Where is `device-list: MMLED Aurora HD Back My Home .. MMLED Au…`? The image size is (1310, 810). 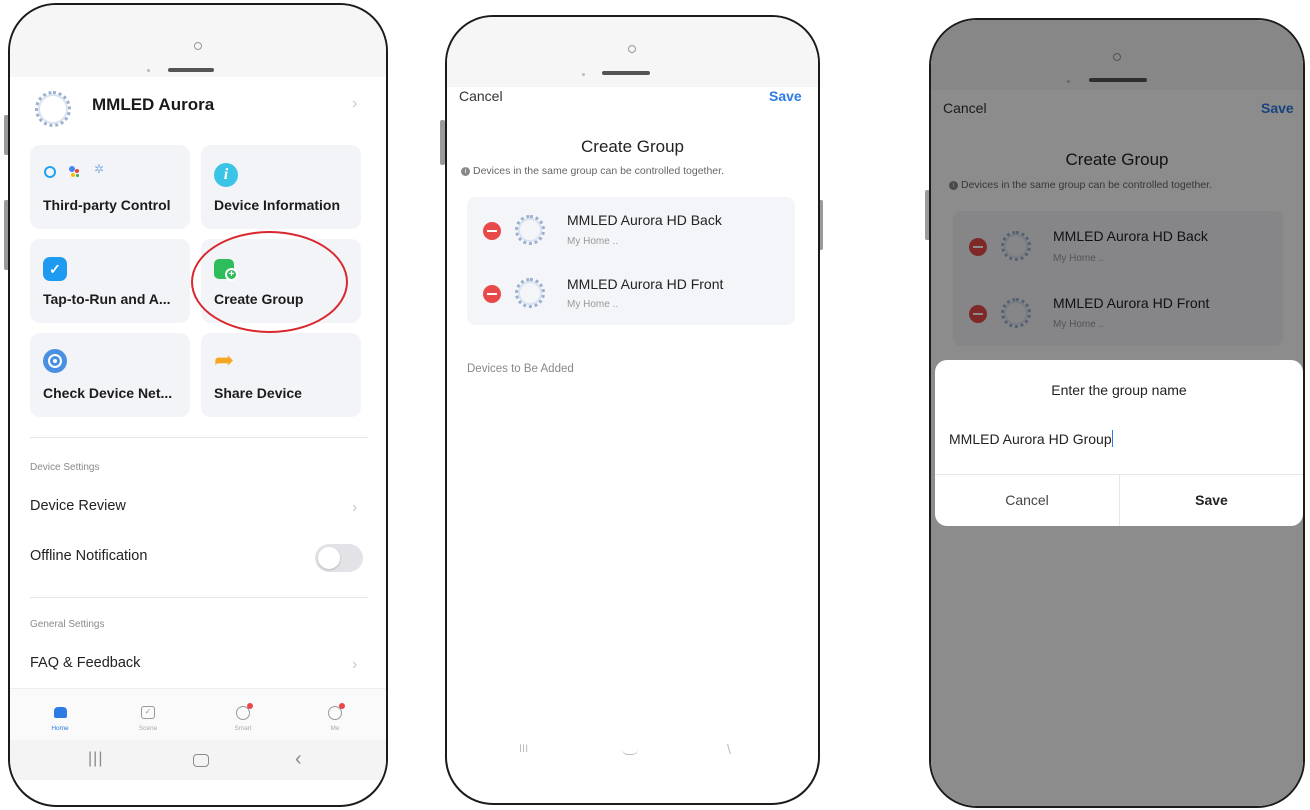
device-list: MMLED Aurora HD Back My Home .. MMLED Au… is located at coordinates (631, 261).